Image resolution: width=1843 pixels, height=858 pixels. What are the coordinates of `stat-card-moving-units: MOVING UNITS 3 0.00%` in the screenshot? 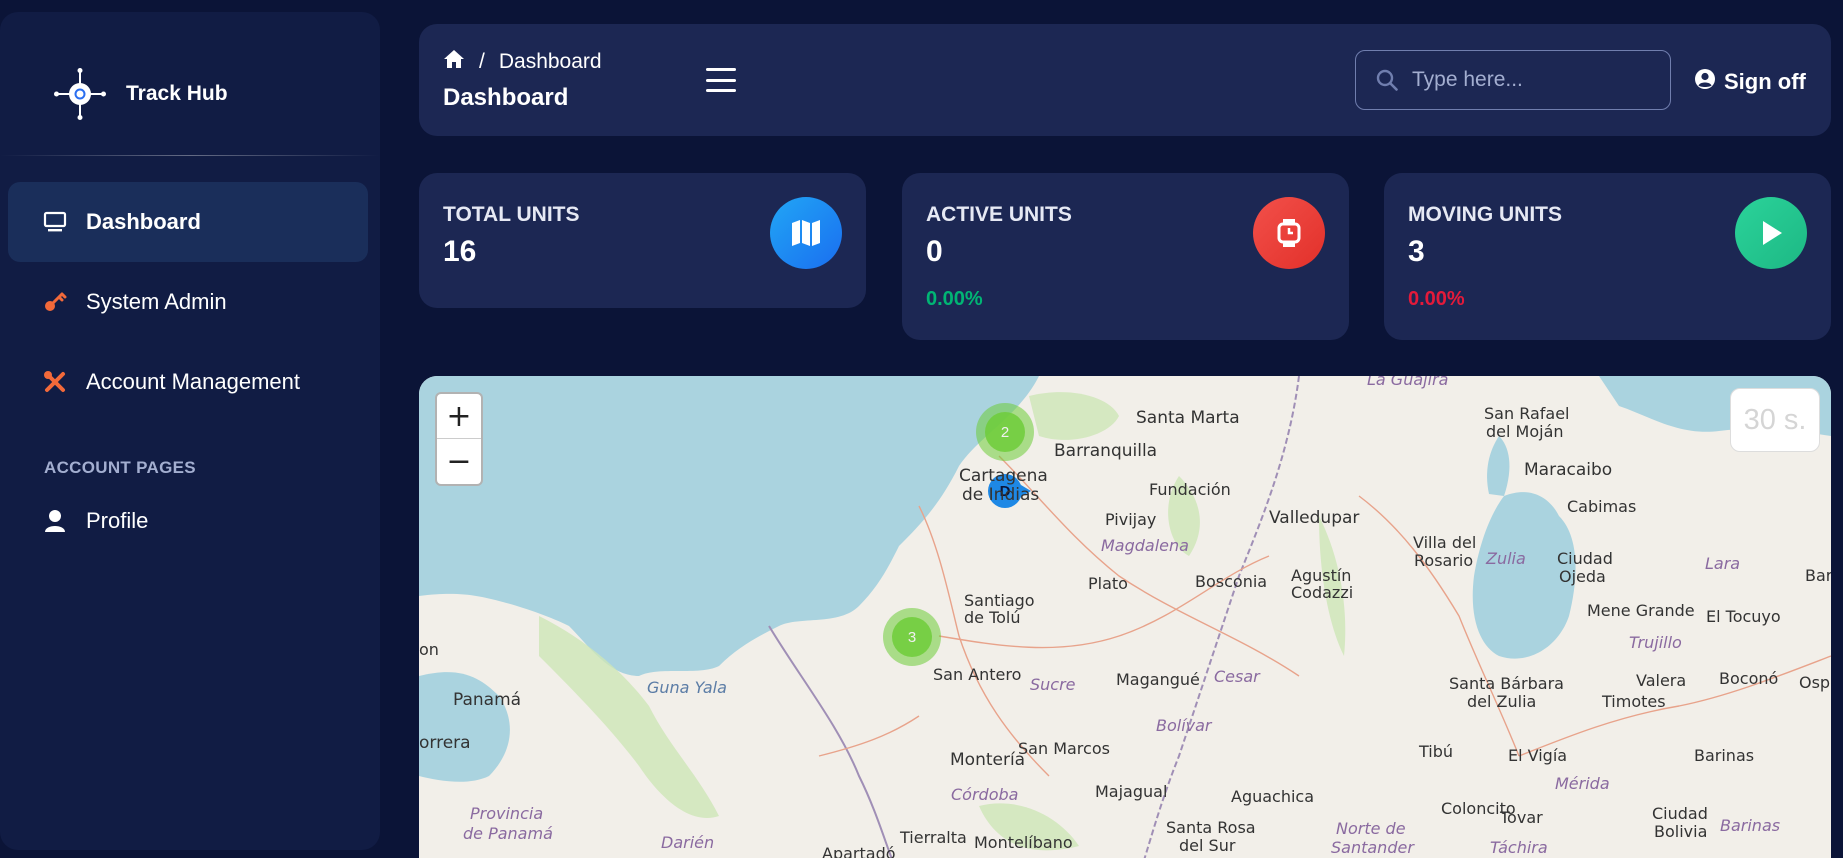 It's located at (1607, 256).